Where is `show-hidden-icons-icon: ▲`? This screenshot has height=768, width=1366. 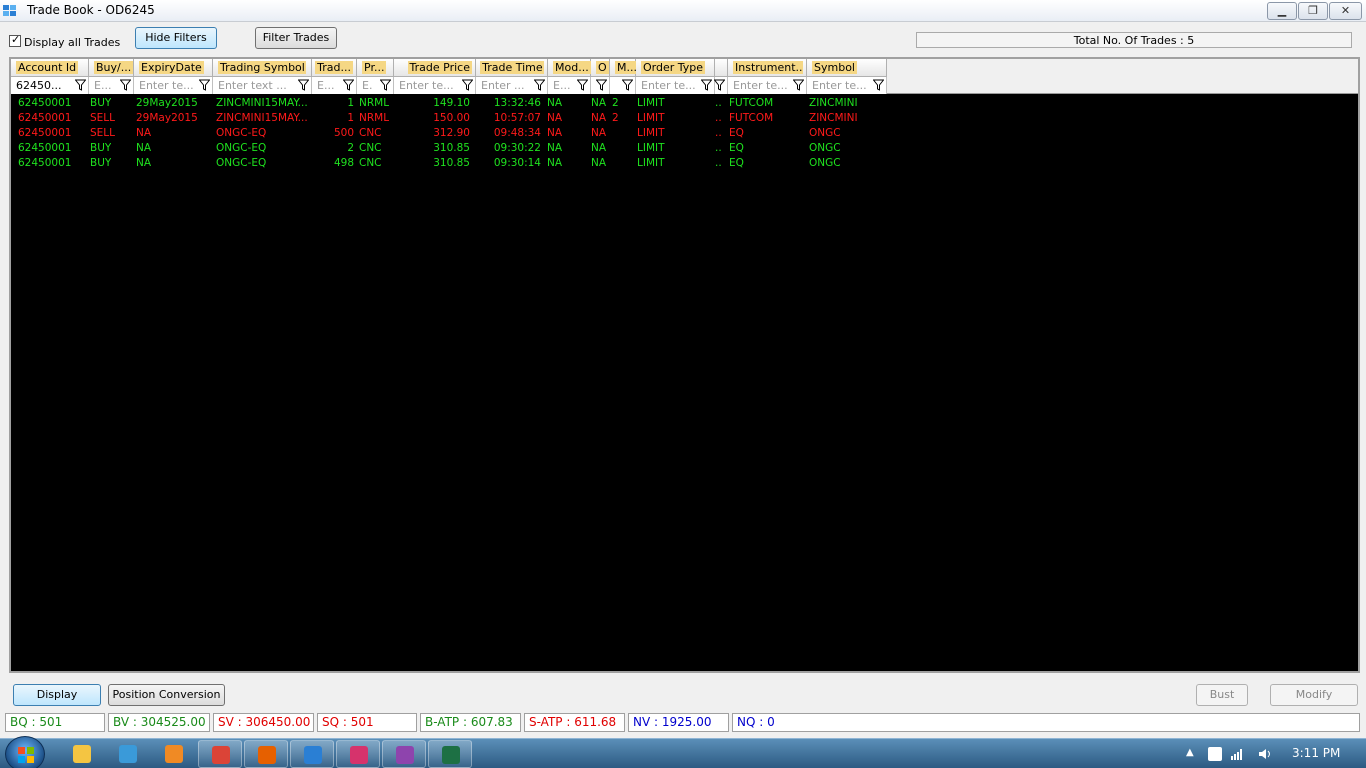 show-hidden-icons-icon: ▲ is located at coordinates (1193, 754).